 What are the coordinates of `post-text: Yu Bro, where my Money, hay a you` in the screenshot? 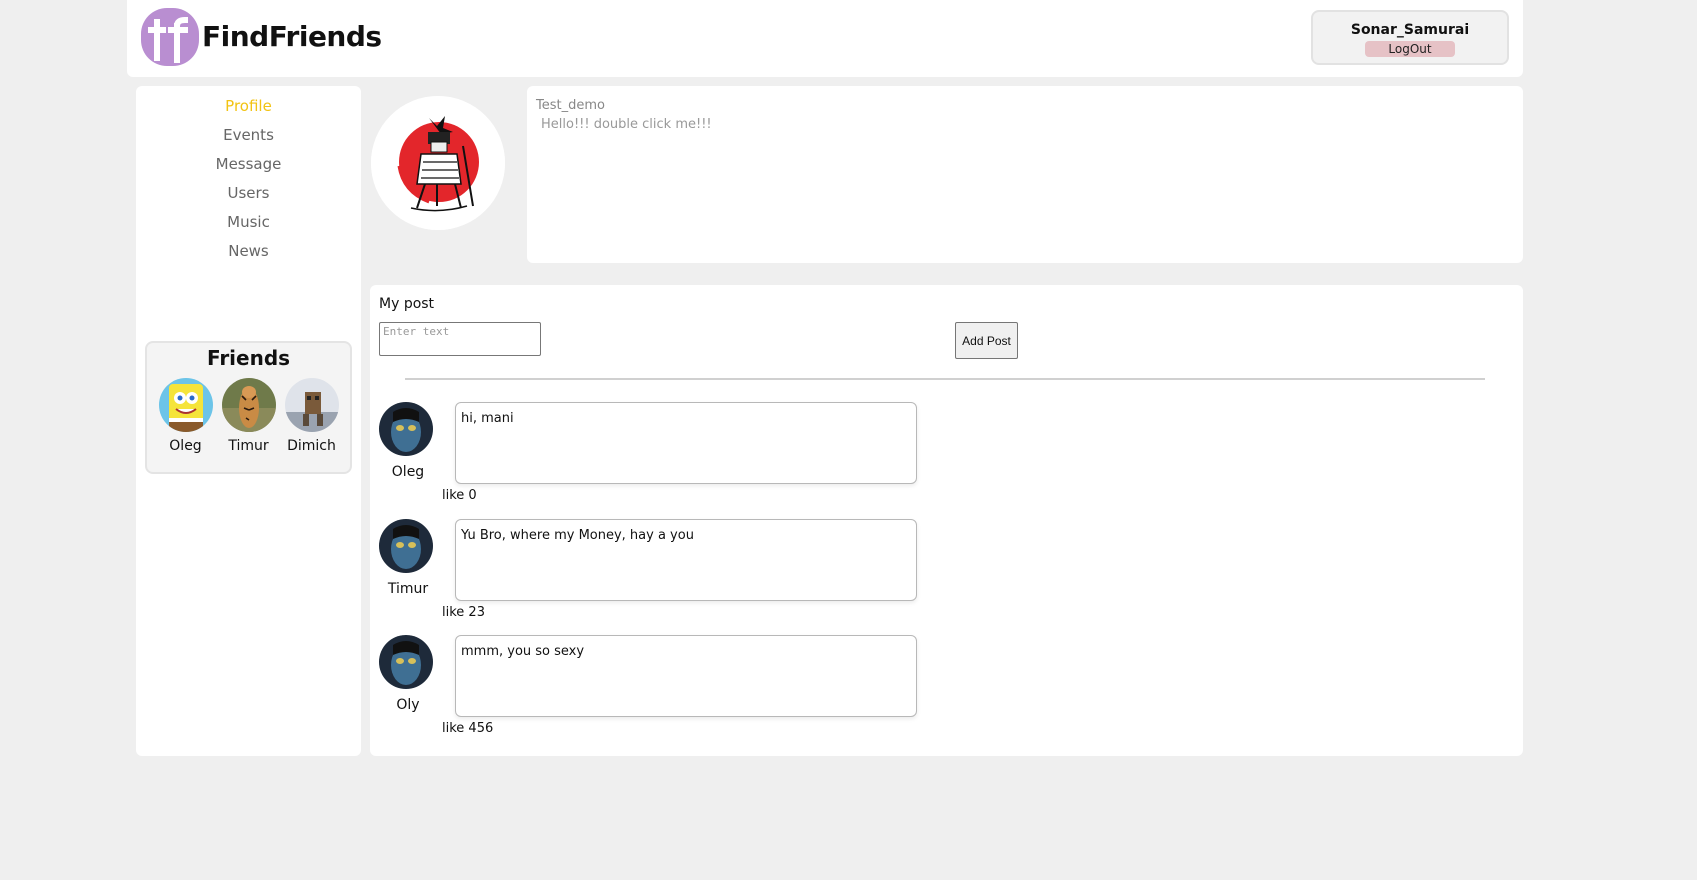 It's located at (686, 560).